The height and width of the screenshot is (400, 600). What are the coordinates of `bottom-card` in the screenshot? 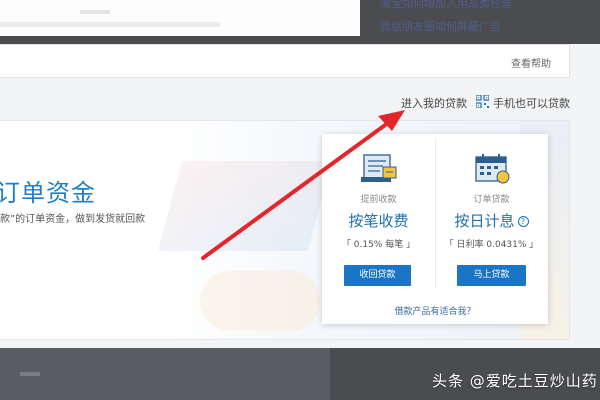 It's located at (165, 374).